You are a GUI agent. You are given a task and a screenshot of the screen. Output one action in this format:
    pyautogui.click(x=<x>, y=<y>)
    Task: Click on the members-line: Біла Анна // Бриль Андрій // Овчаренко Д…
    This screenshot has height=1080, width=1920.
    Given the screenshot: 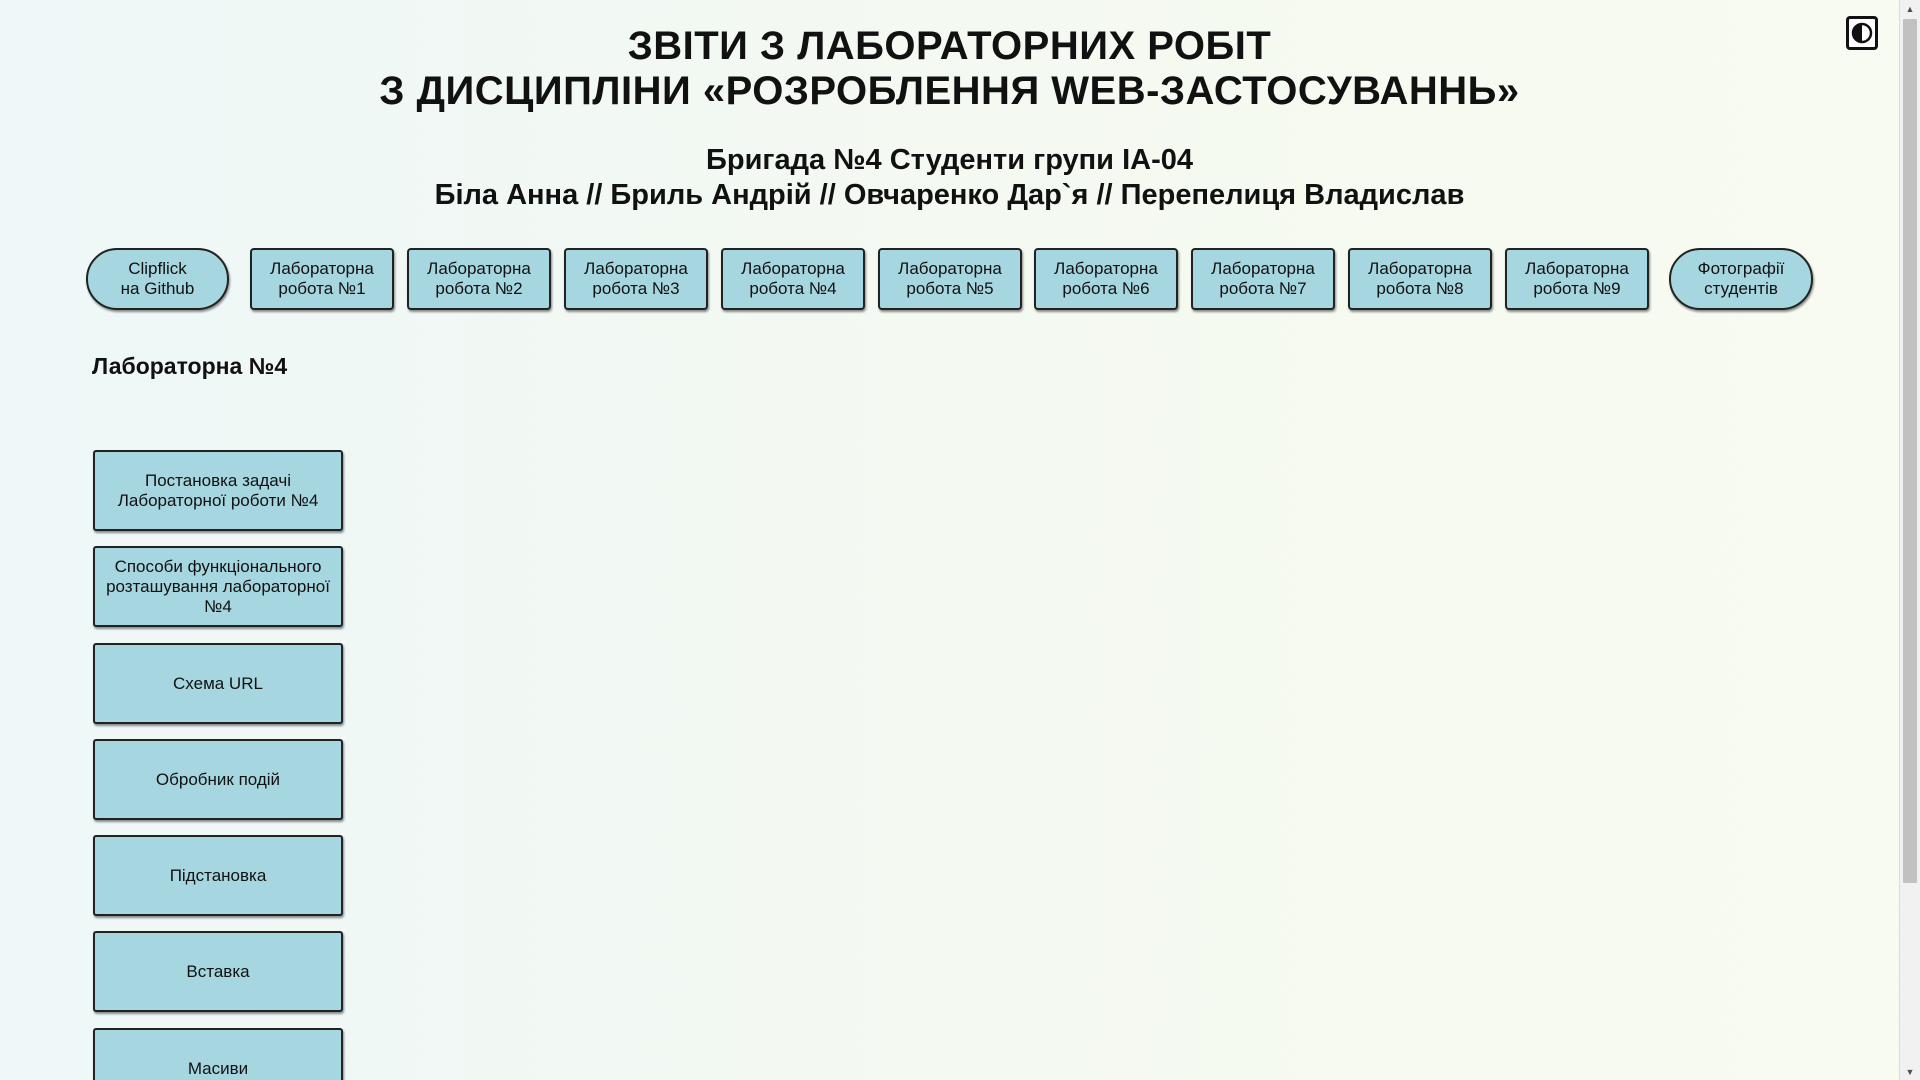 What is the action you would take?
    pyautogui.click(x=949, y=195)
    